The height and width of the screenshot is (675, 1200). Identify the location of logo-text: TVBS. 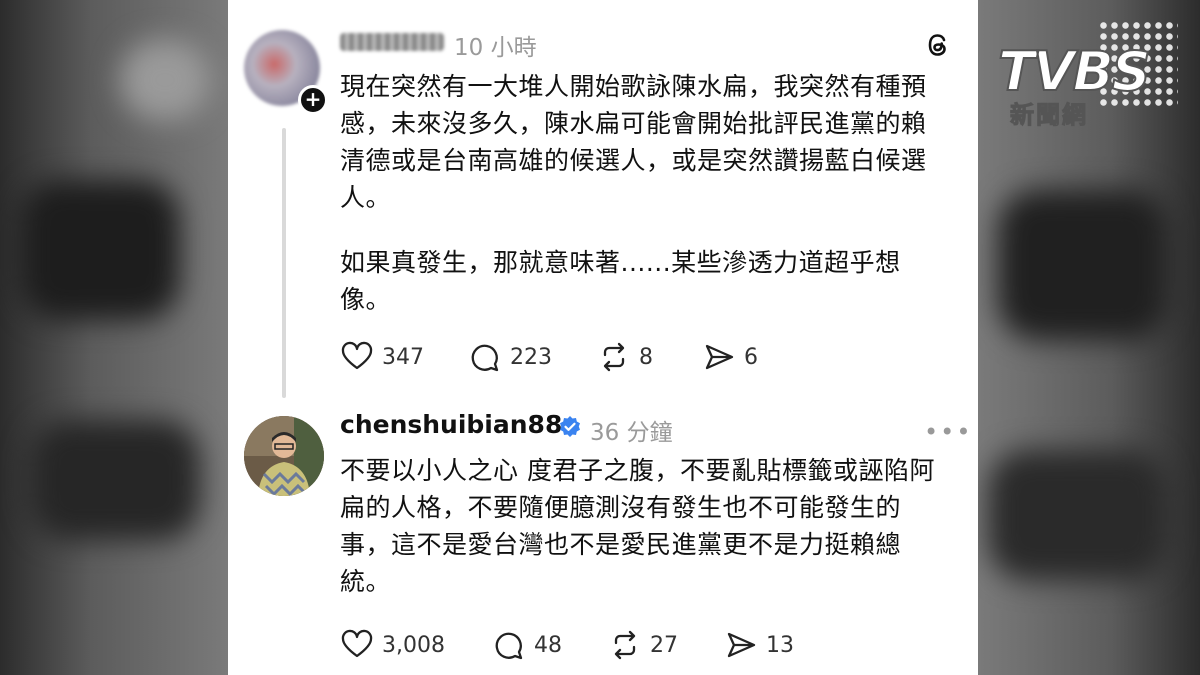
(1074, 71).